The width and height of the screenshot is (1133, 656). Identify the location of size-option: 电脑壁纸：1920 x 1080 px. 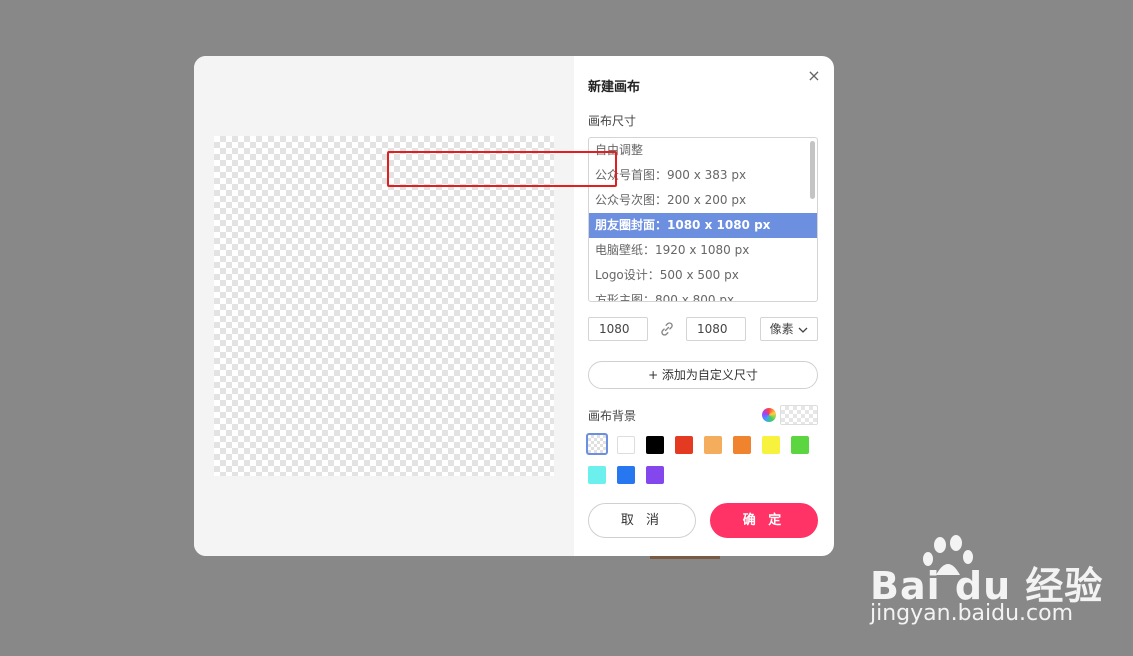
(703, 250).